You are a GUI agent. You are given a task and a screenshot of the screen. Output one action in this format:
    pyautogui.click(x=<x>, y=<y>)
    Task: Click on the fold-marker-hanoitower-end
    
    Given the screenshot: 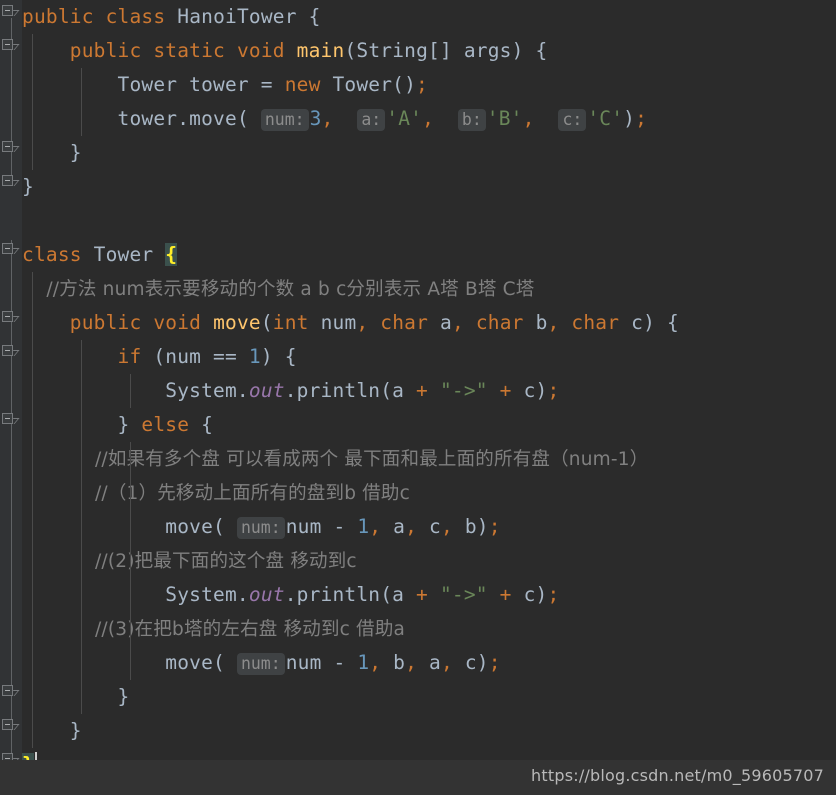 What is the action you would take?
    pyautogui.click(x=11, y=180)
    